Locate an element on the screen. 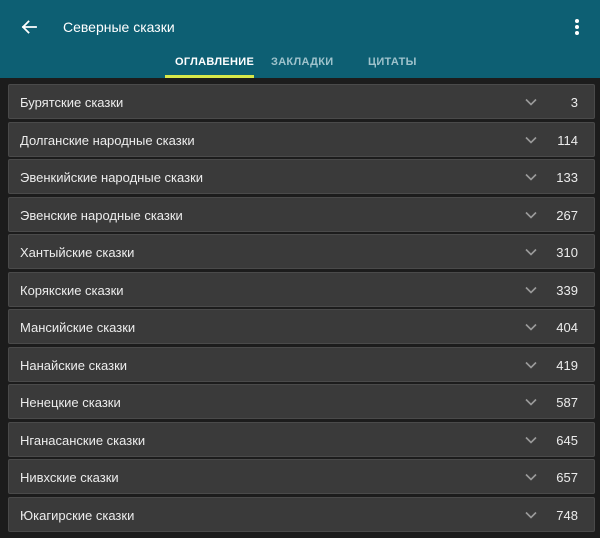  toc-item: Эвенские народные сказки 267 is located at coordinates (301, 214).